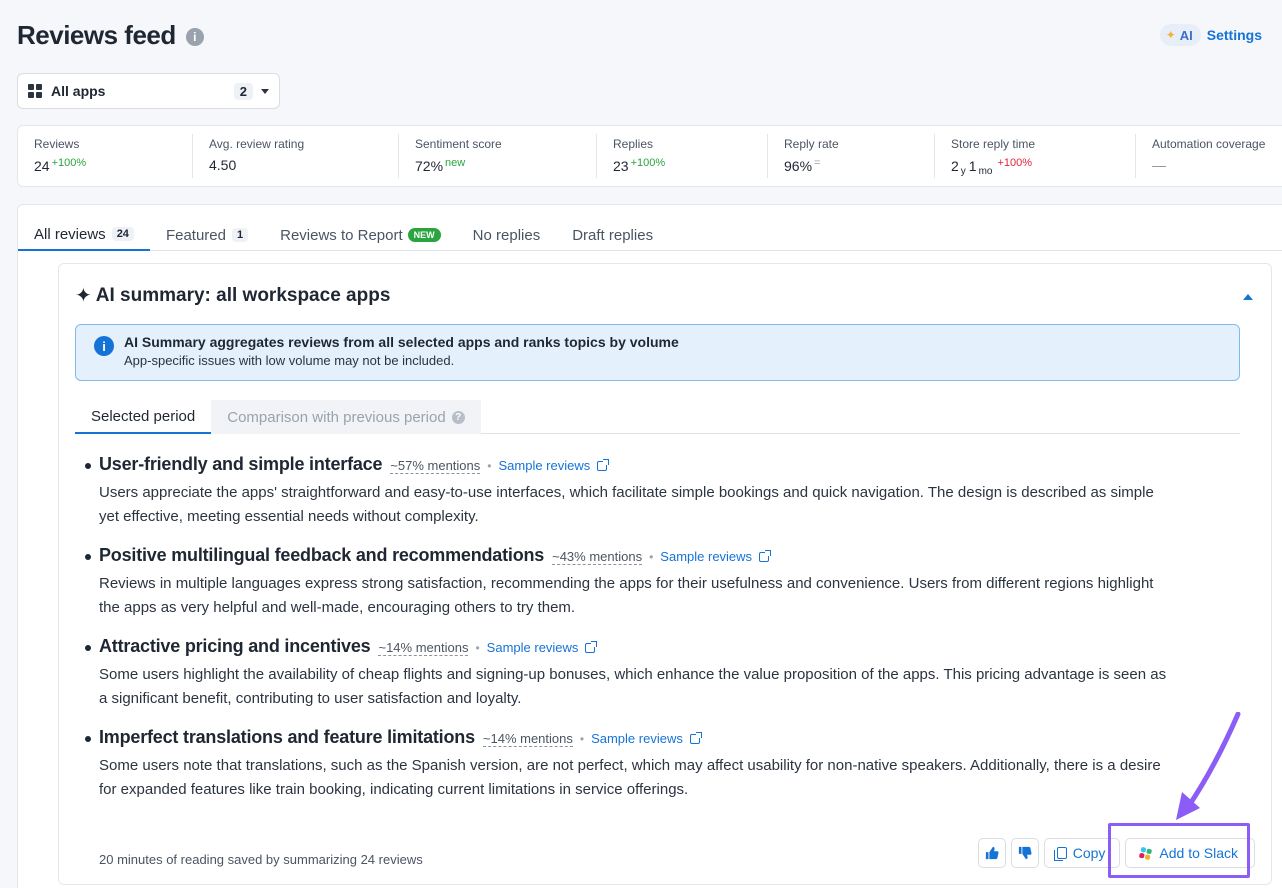  Describe the element at coordinates (458, 417) in the screenshot. I see `help-icon: ?` at that location.